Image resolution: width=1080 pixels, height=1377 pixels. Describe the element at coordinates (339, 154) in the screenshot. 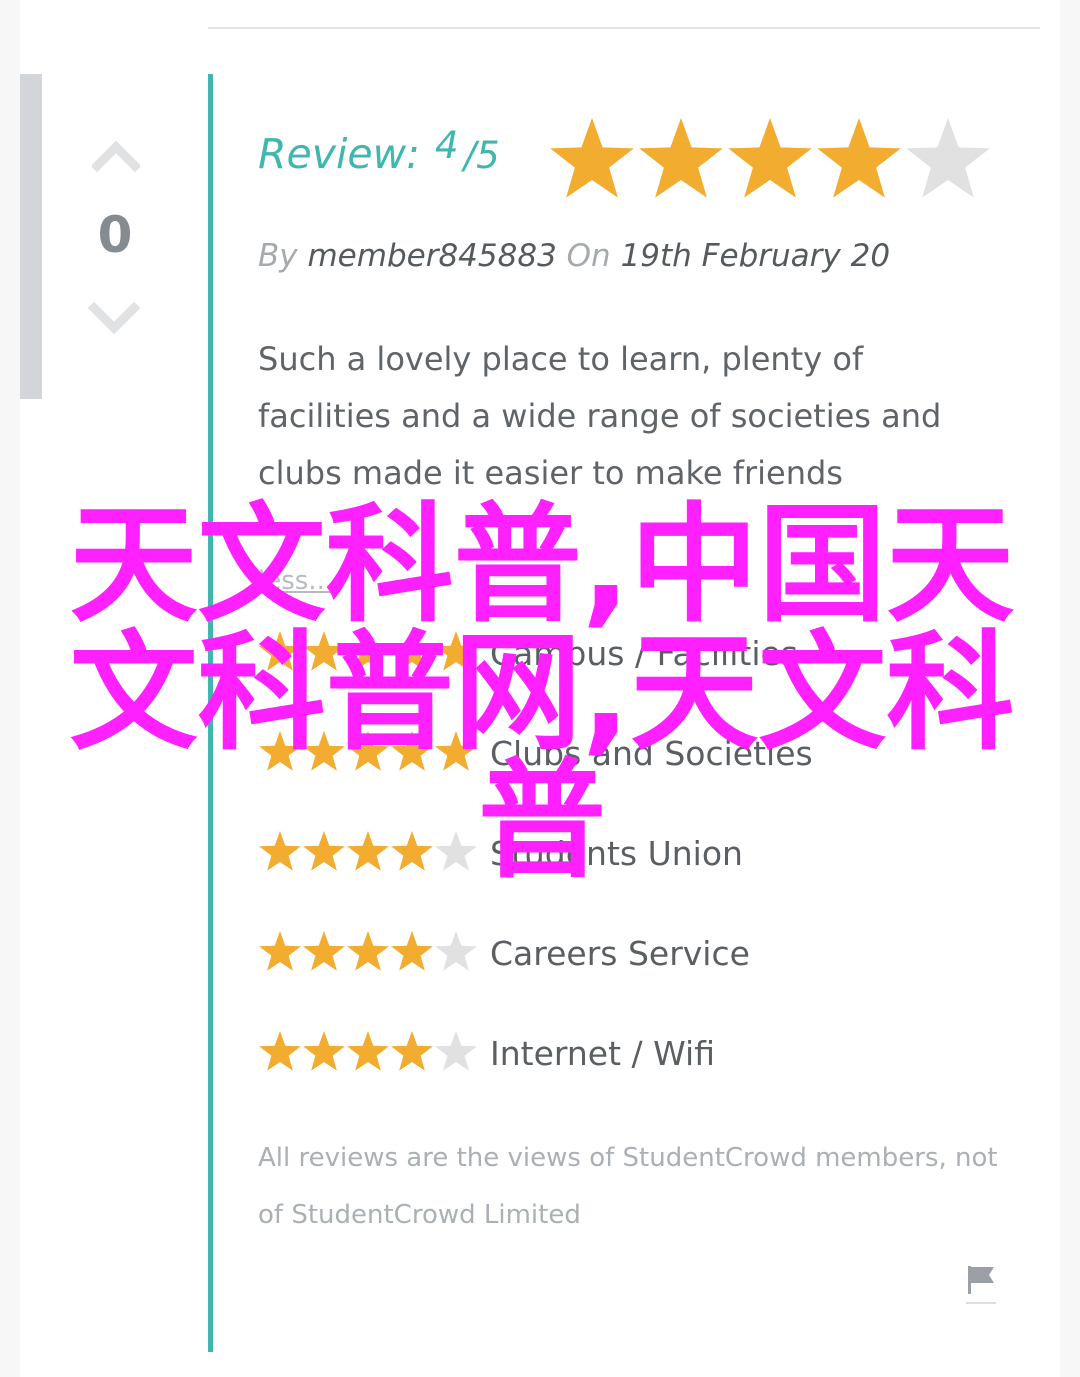

I see `review-label: Review:` at that location.